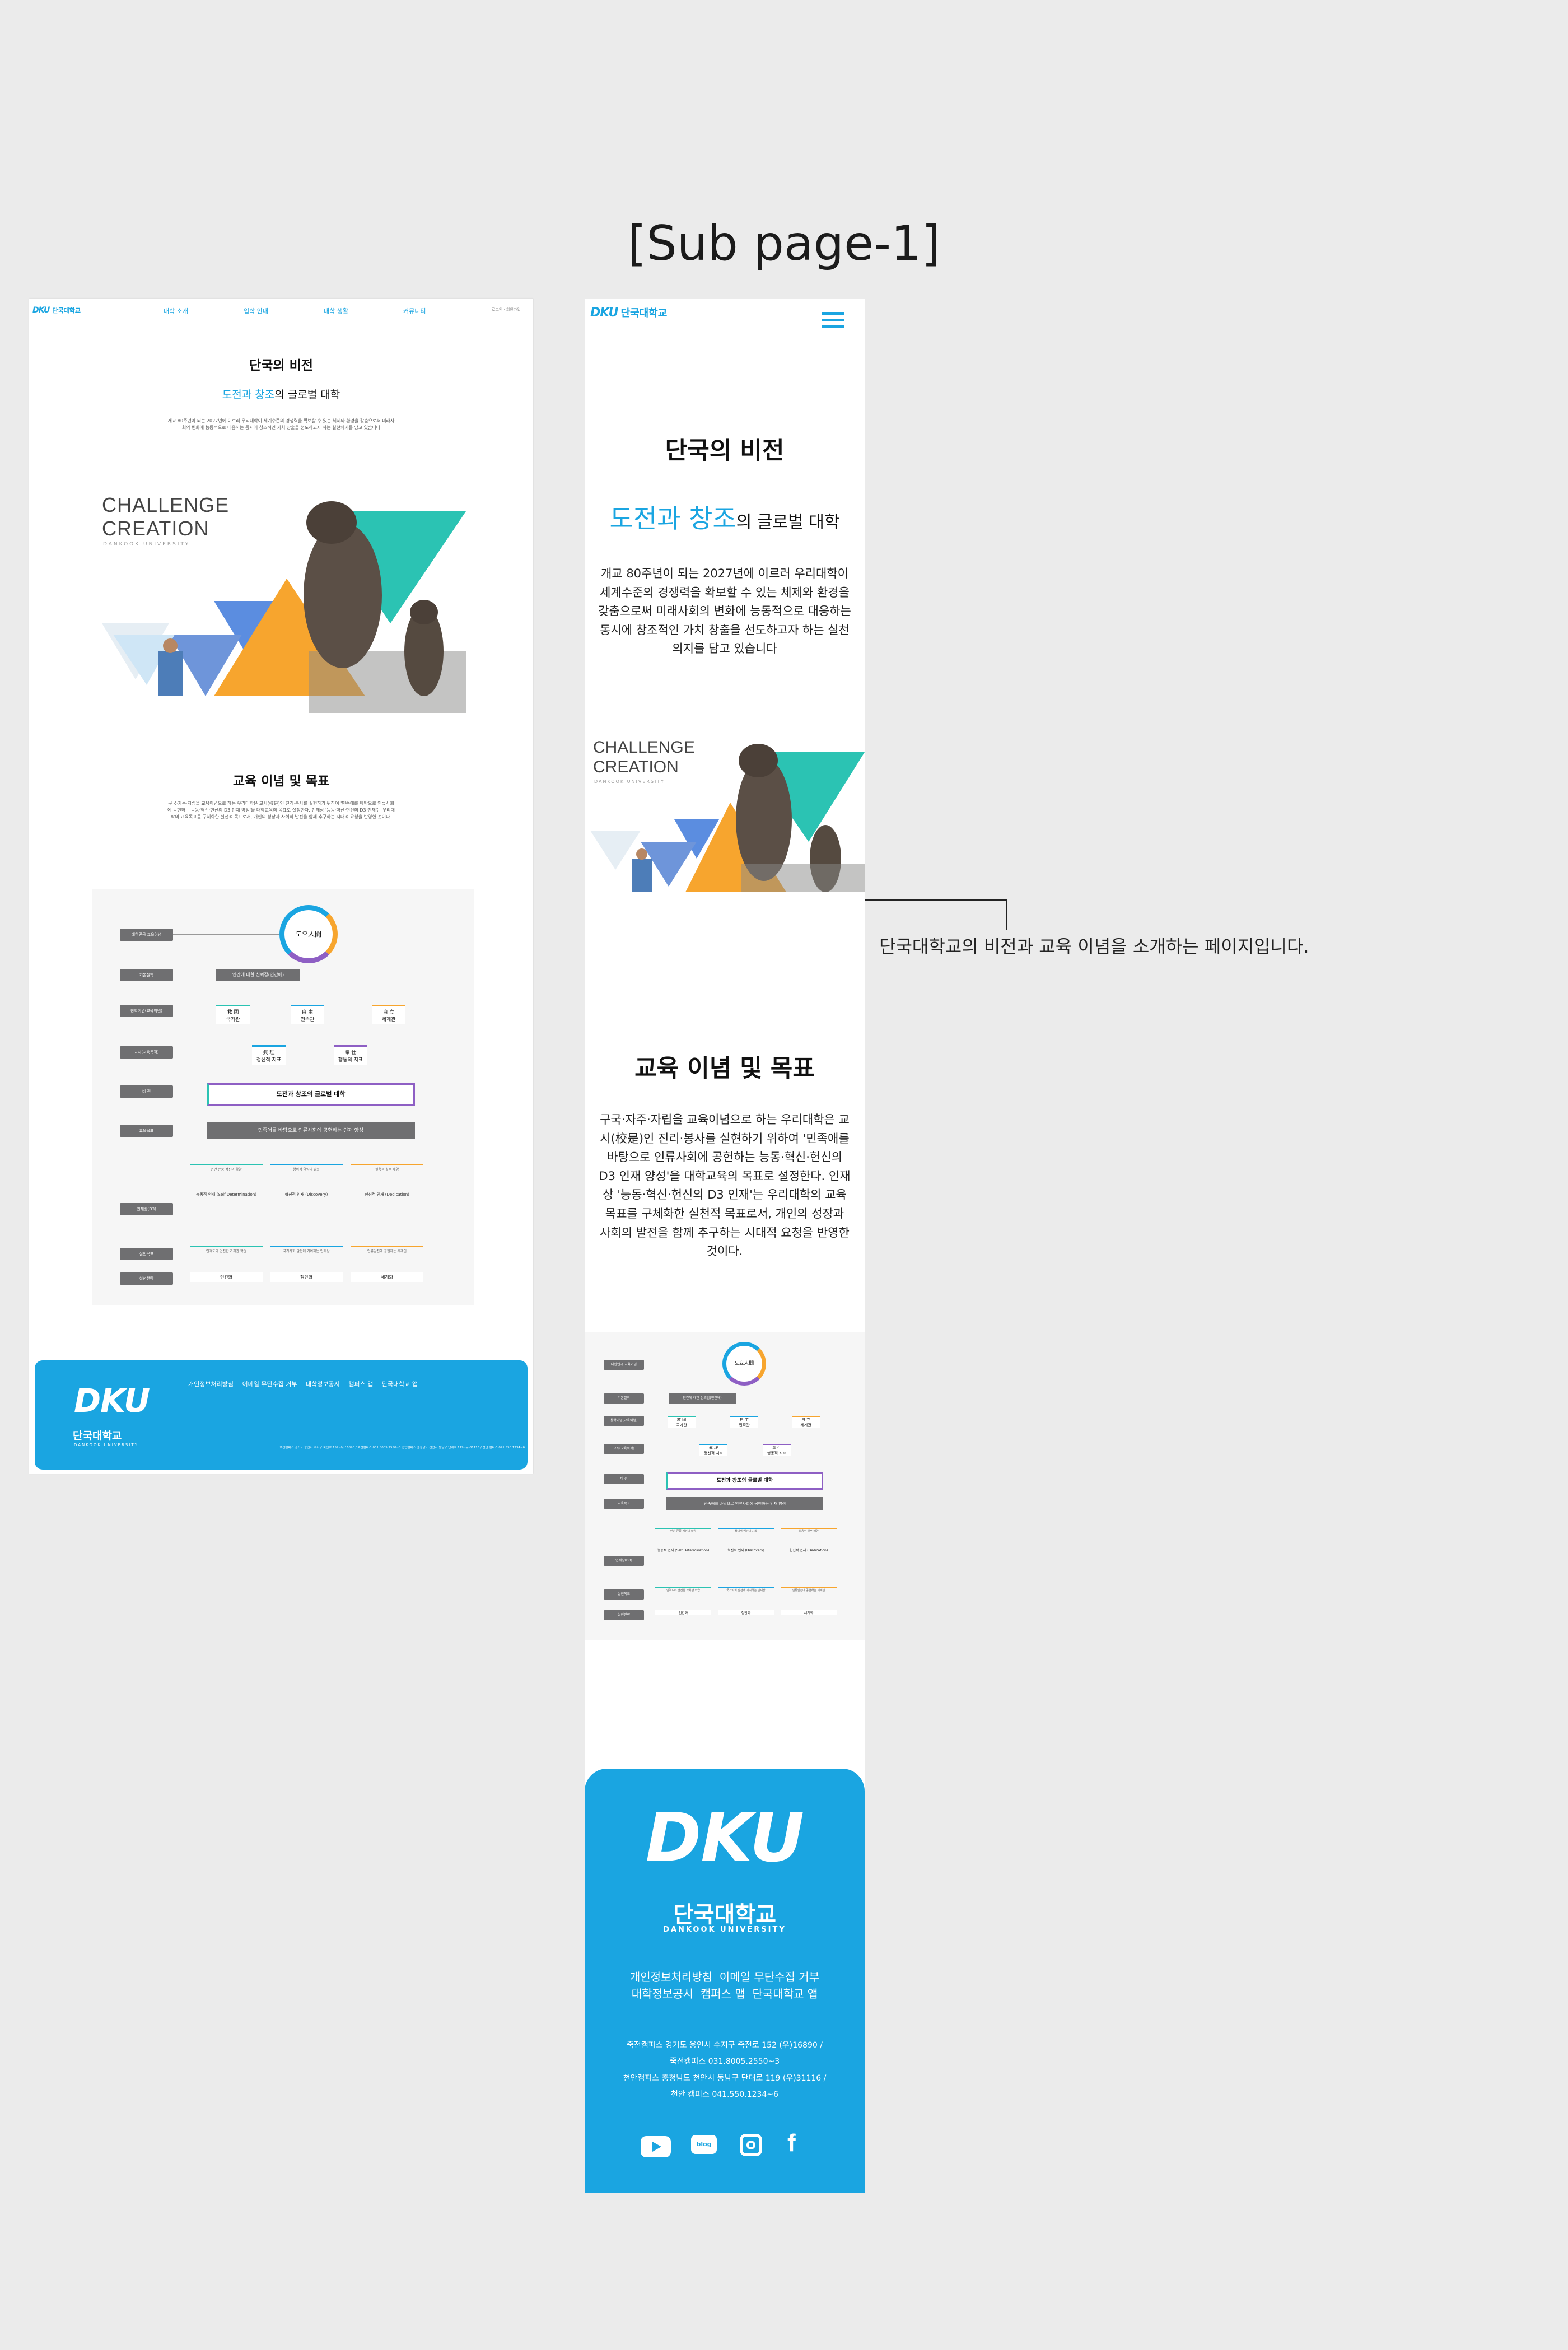 The width and height of the screenshot is (1568, 2350). What do you see at coordinates (147, 1131) in the screenshot?
I see `diagram-label: 교육목표` at bounding box center [147, 1131].